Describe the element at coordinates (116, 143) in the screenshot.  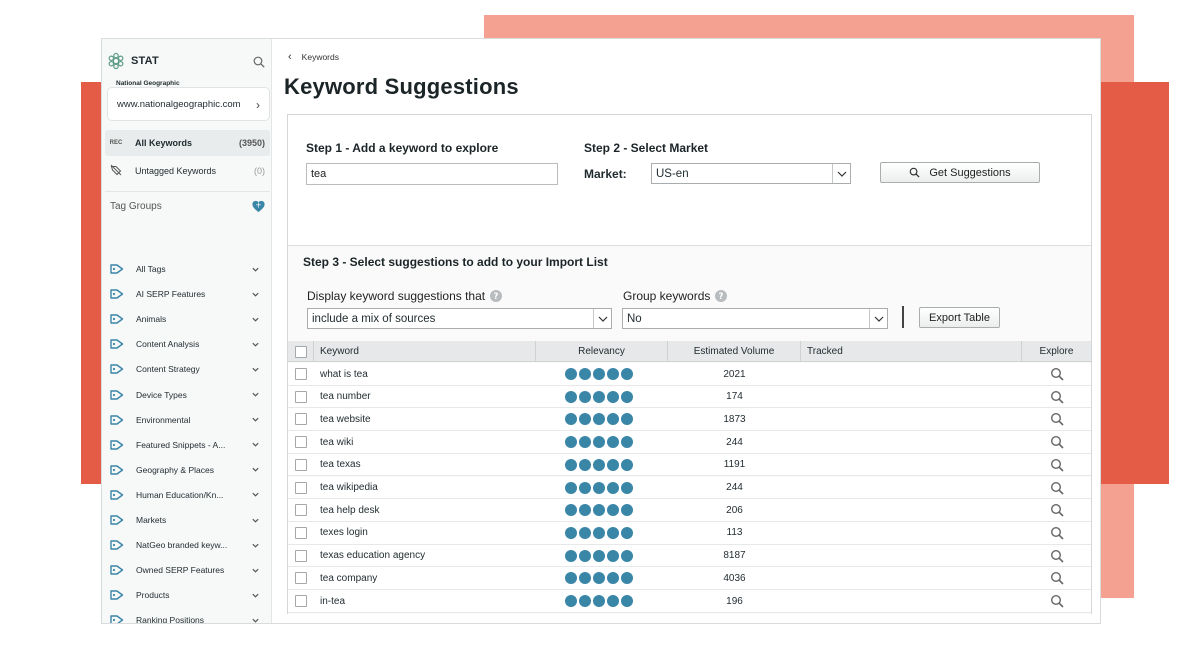
I see `rec-badge-icon: REC` at that location.